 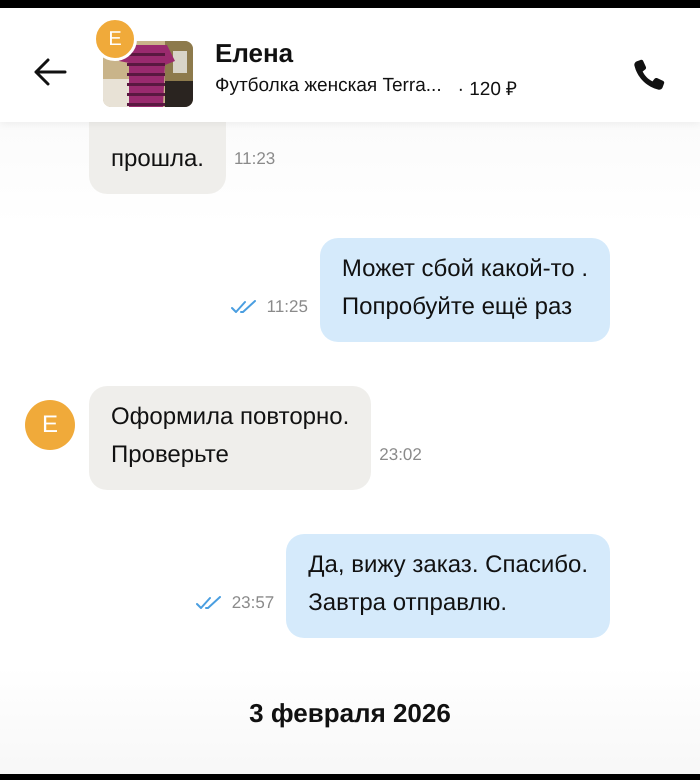 I want to click on message-time: 11:23, so click(x=255, y=159).